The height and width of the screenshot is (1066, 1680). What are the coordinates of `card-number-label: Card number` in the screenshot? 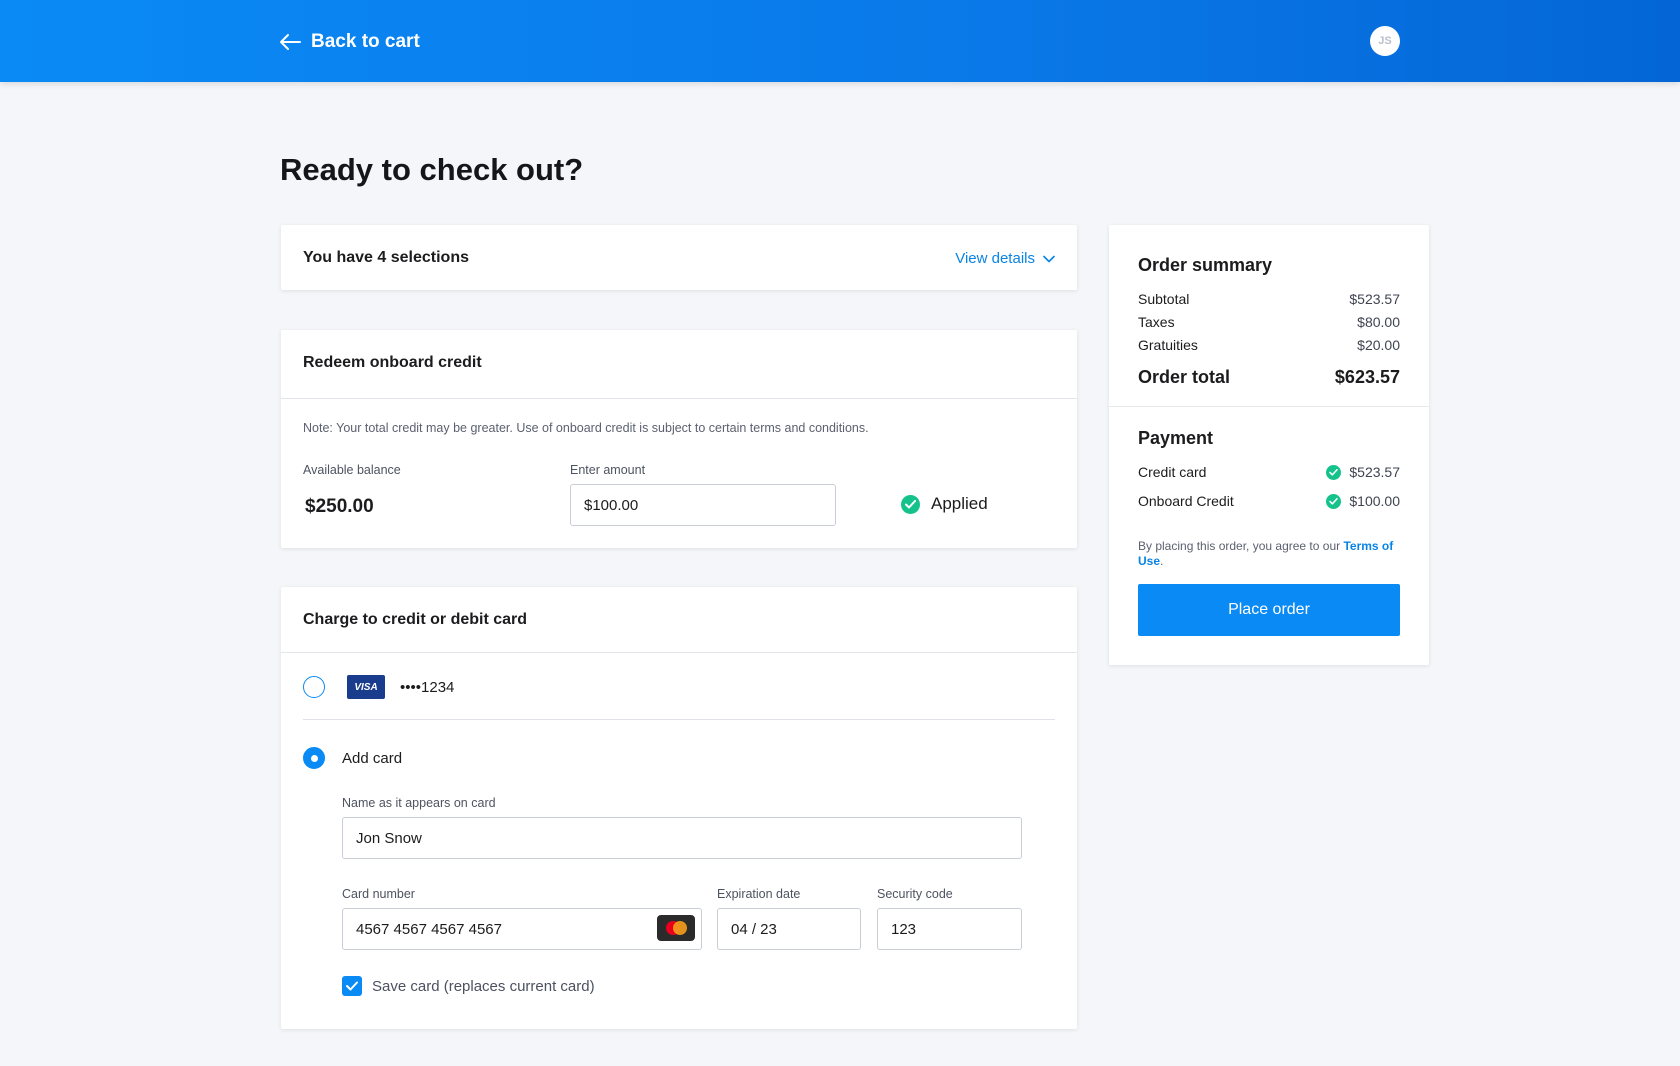 It's located at (378, 894).